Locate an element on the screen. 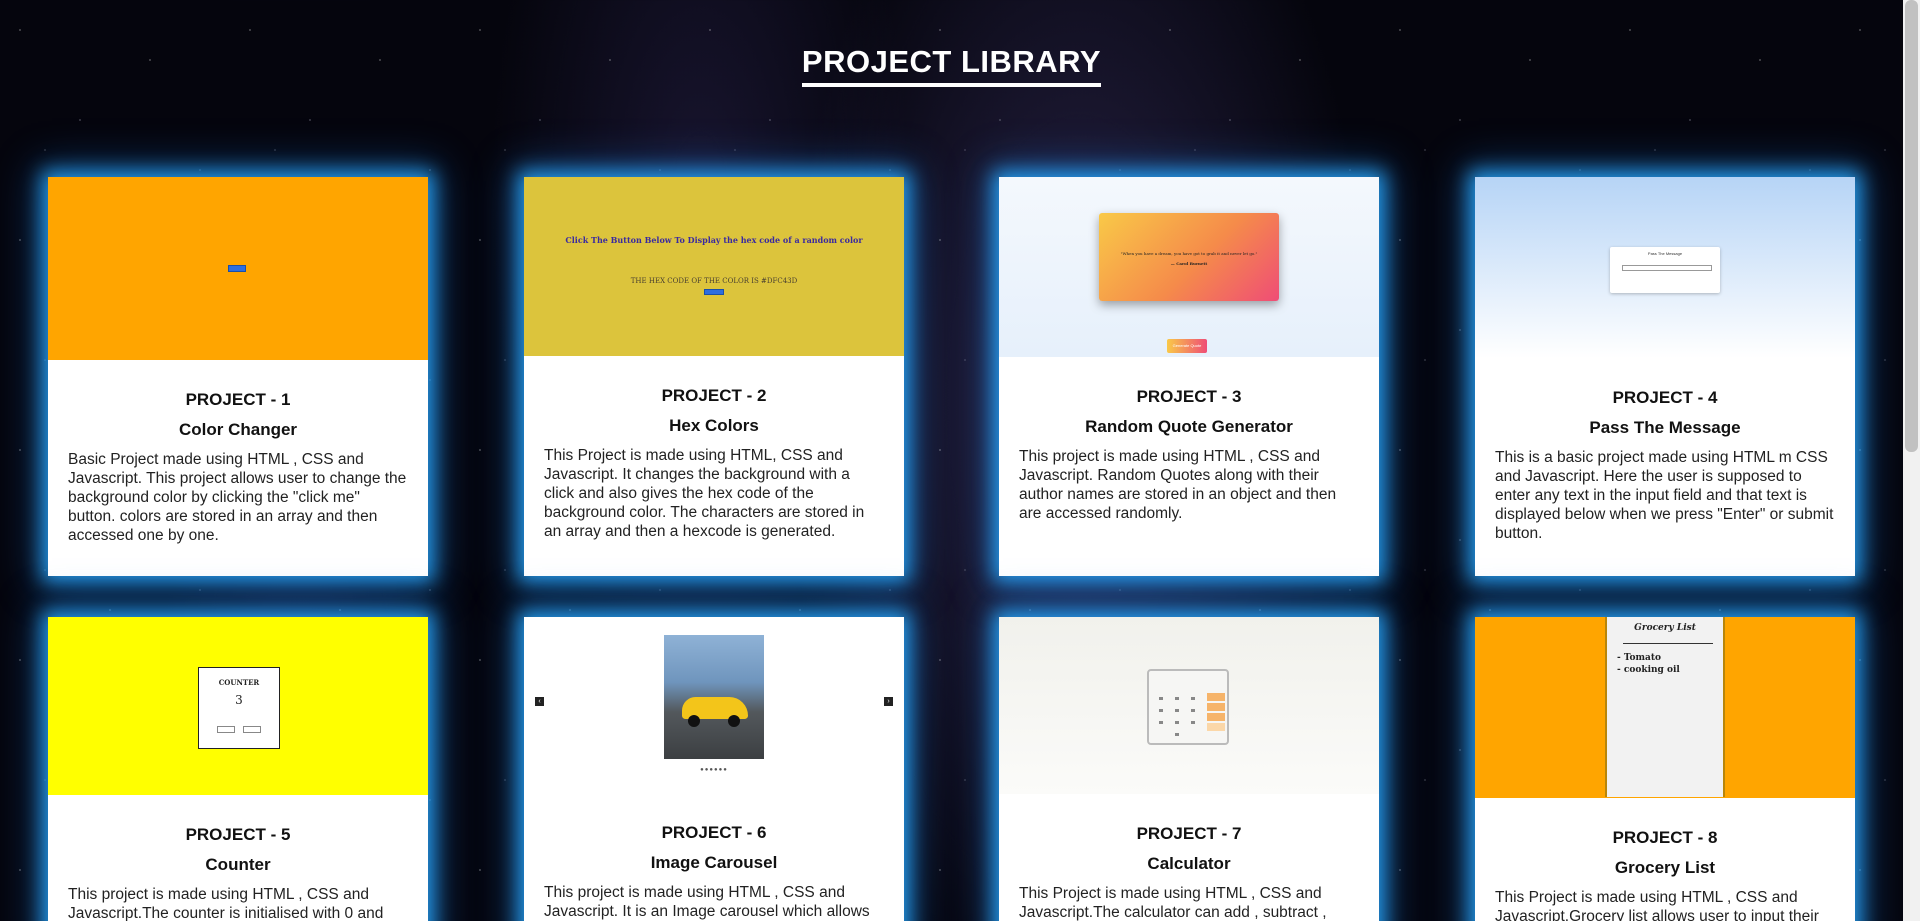 This screenshot has height=921, width=1920. decrease-button is located at coordinates (226, 729).